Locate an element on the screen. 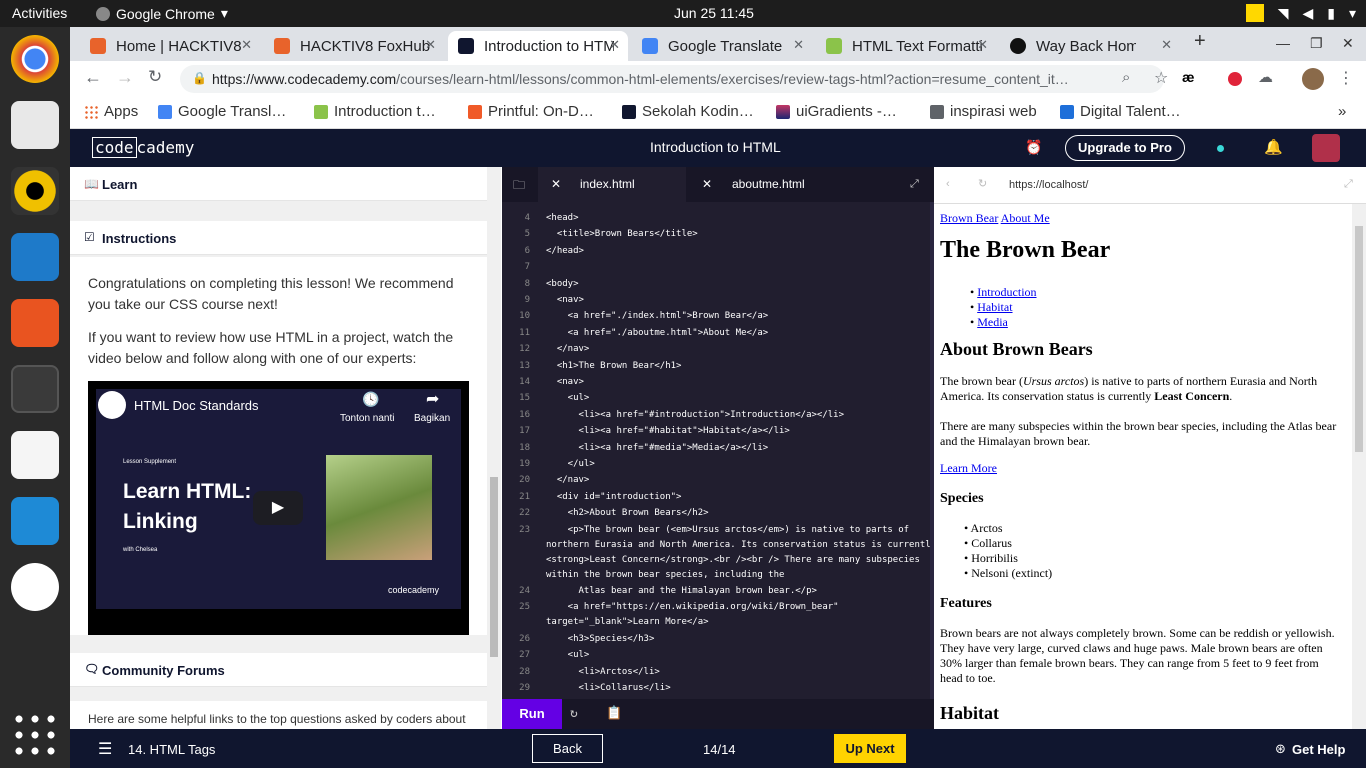 This screenshot has width=1366, height=768. toc-link-introduction: Introduction is located at coordinates (1006, 292).